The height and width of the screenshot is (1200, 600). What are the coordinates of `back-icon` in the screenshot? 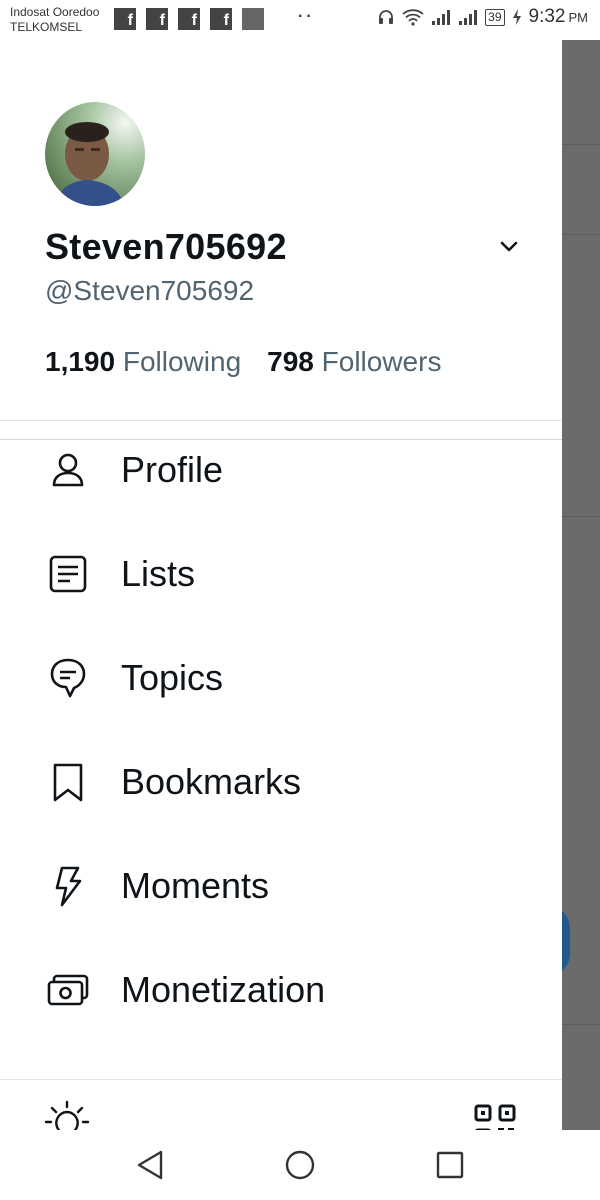 It's located at (150, 1165).